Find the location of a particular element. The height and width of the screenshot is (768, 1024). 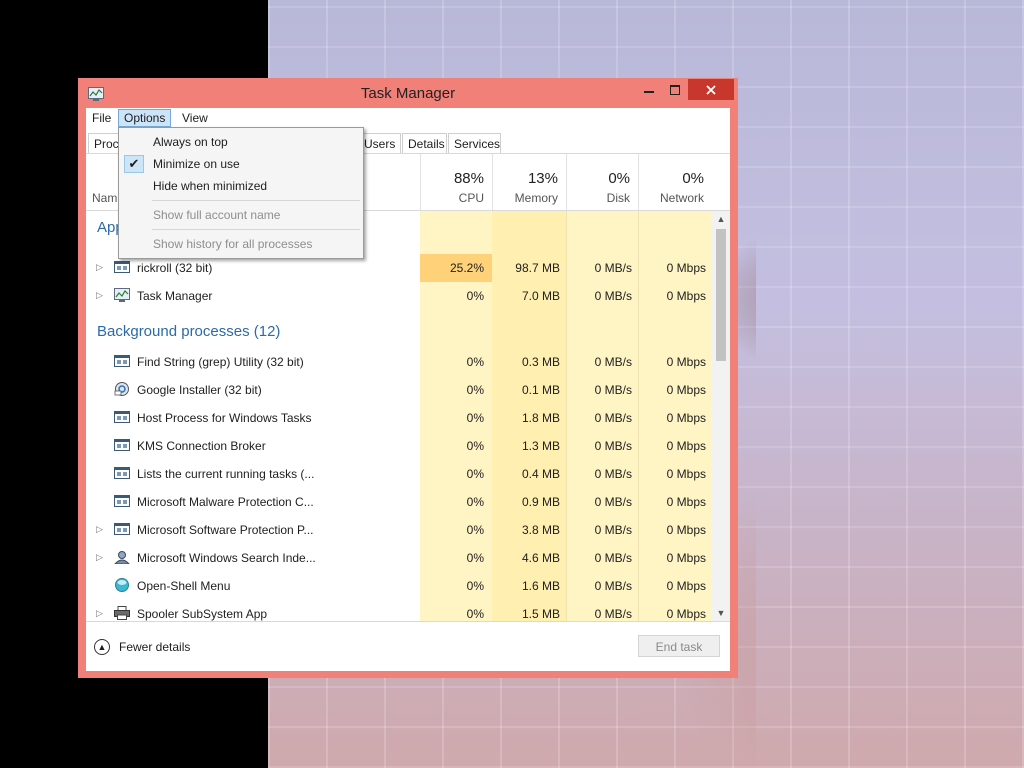

process-name: Open-Shell Menu is located at coordinates (184, 586).